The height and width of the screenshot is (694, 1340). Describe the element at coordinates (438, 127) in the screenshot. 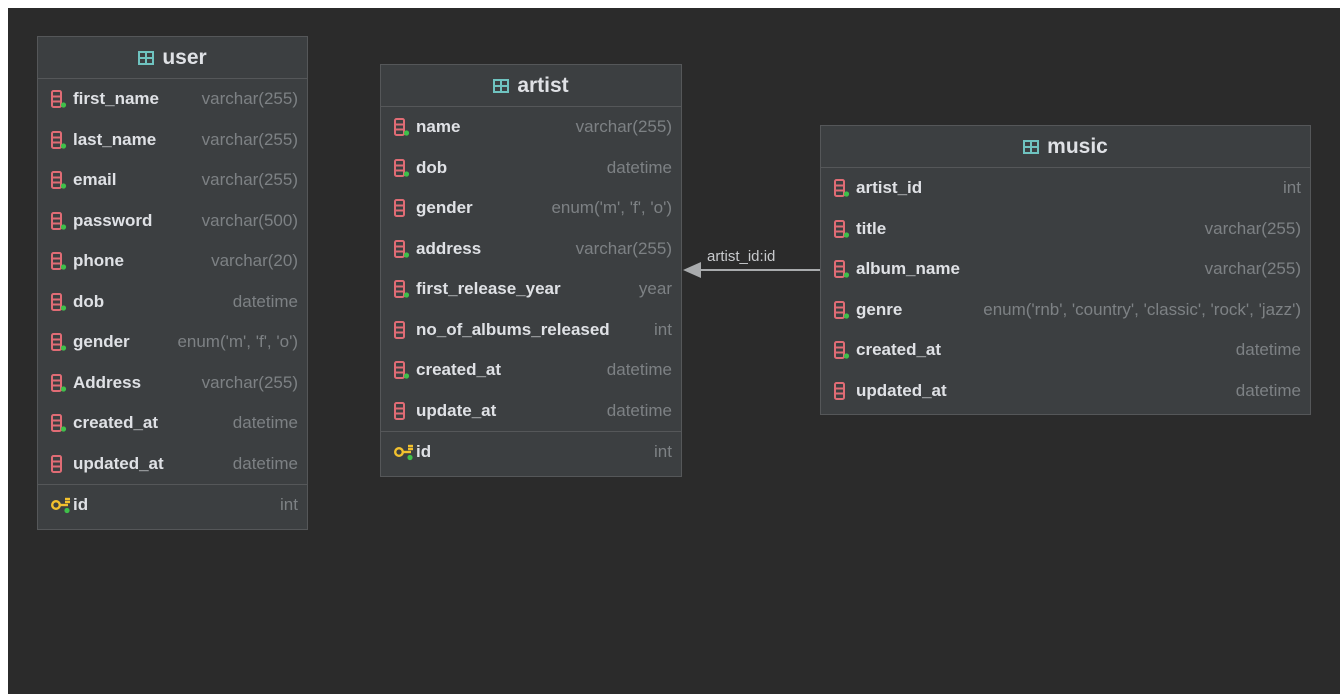

I see `column-name: name` at that location.